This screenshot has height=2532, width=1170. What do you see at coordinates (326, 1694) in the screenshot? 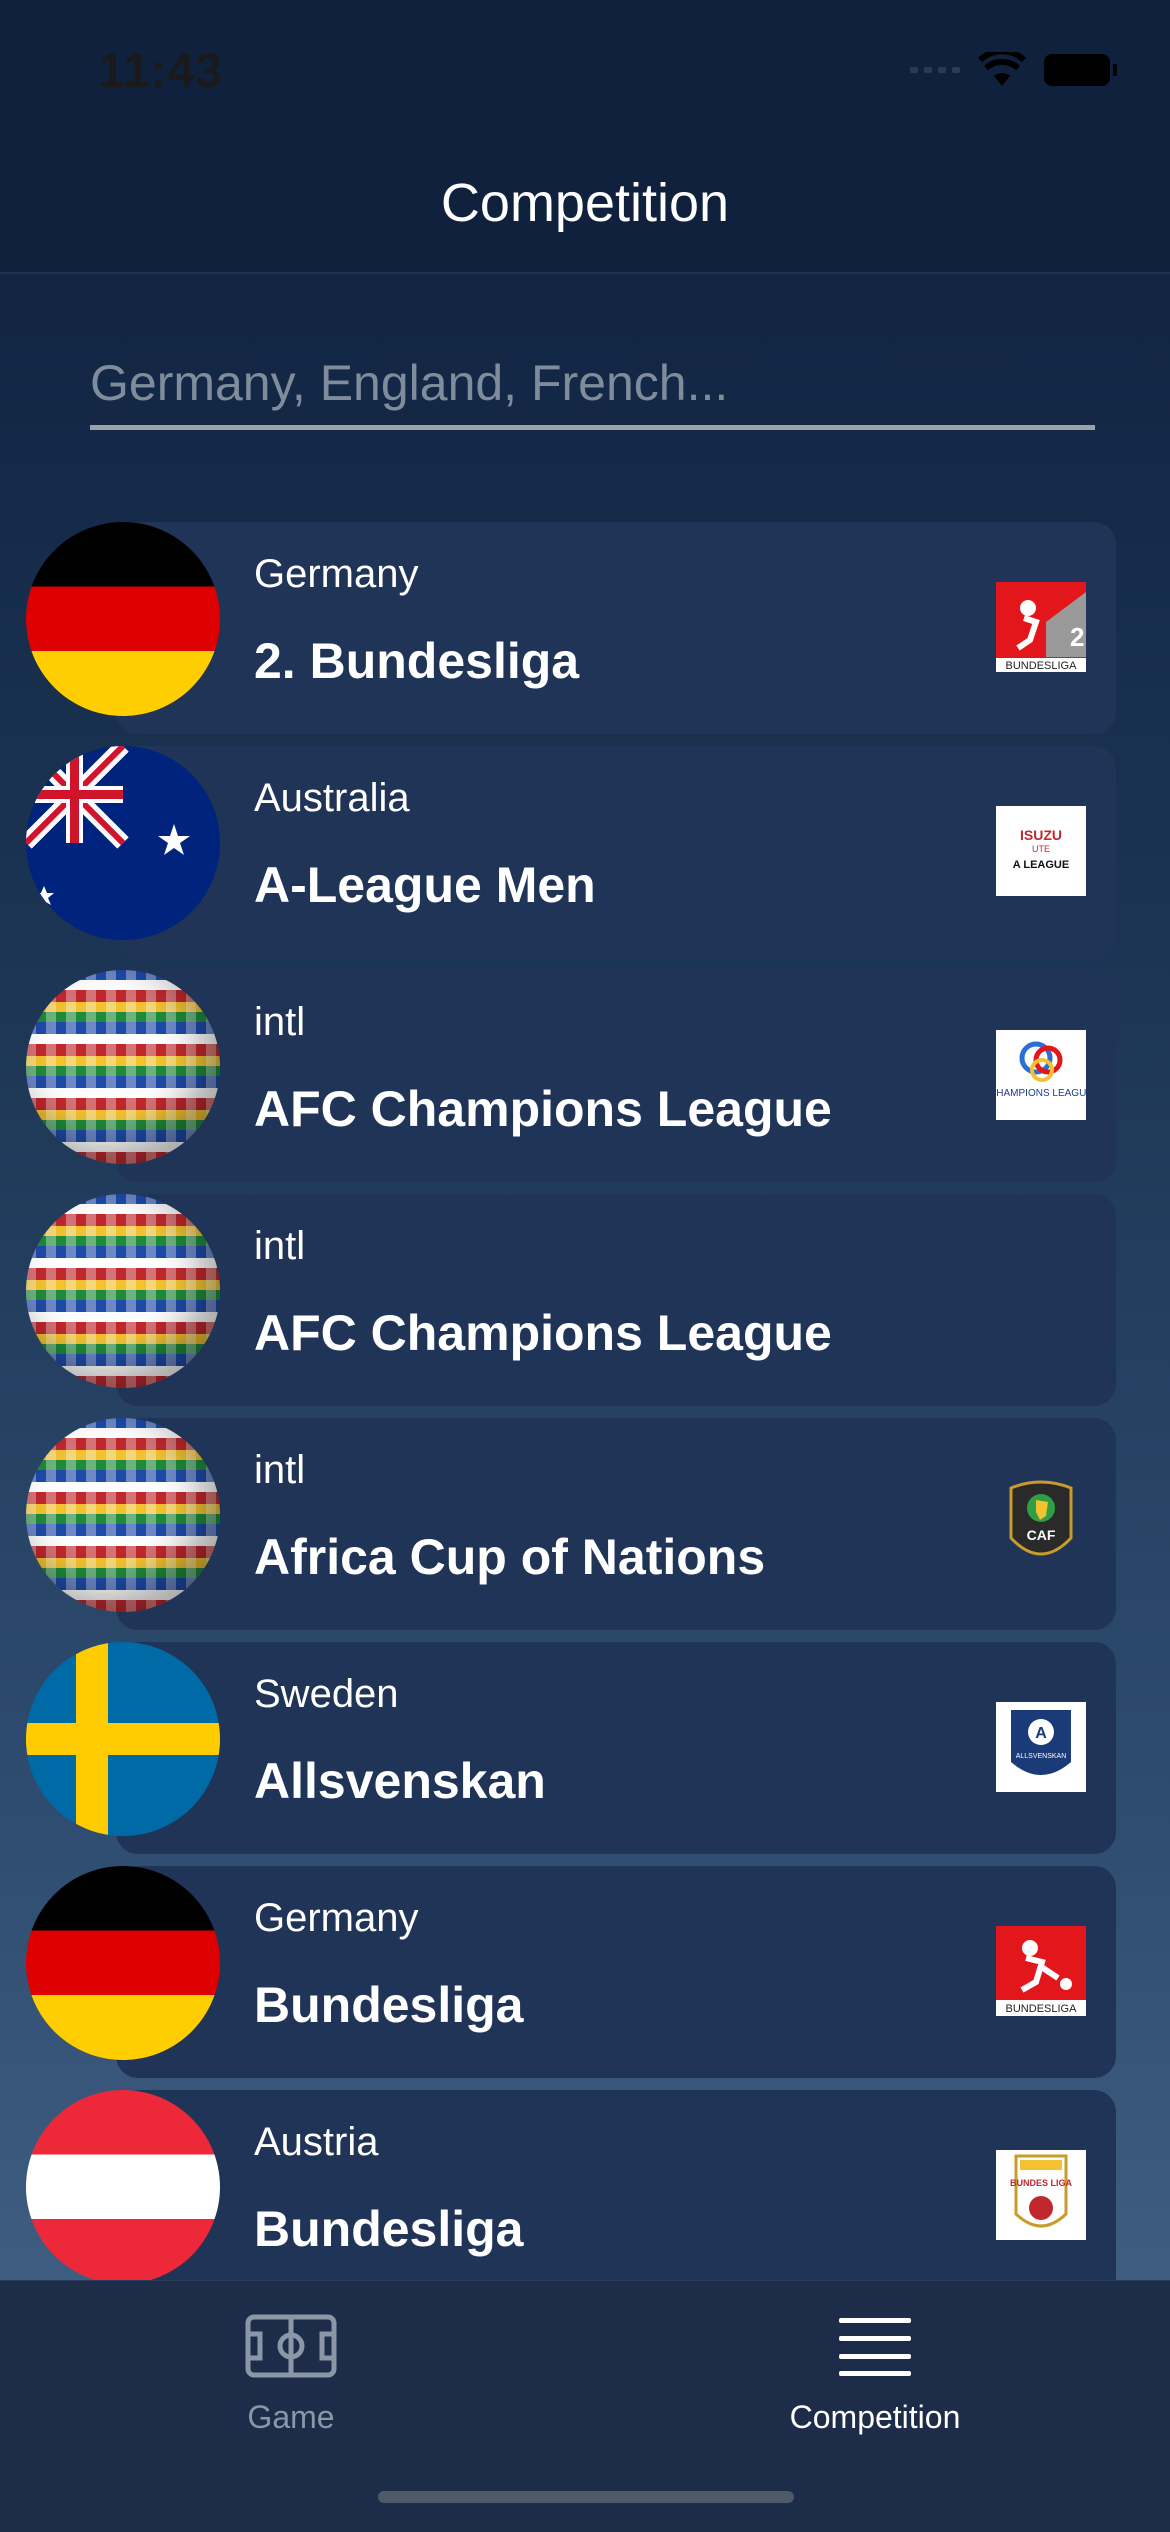
I see `country-label: Sweden` at bounding box center [326, 1694].